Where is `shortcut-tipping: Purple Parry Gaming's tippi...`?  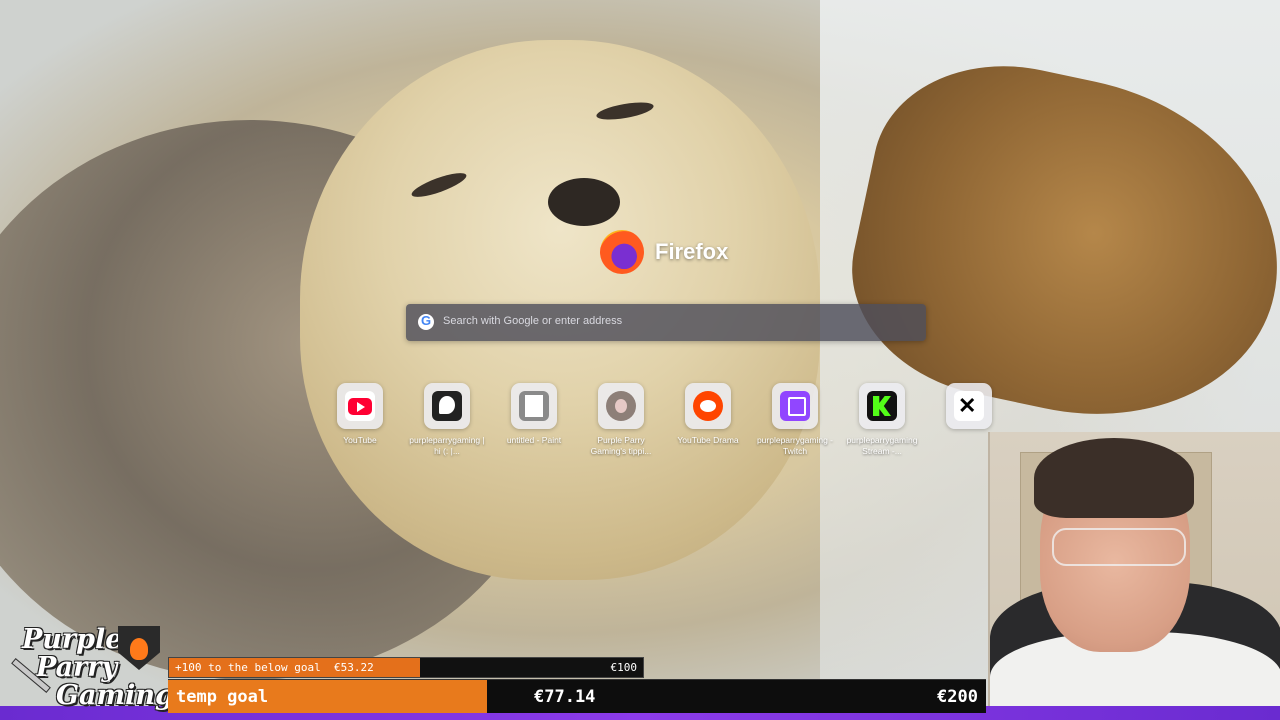 shortcut-tipping: Purple Parry Gaming's tippi... is located at coordinates (621, 420).